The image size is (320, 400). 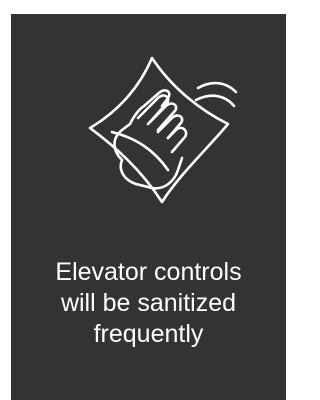 What do you see at coordinates (148, 334) in the screenshot?
I see `sign-message-line: frequently` at bounding box center [148, 334].